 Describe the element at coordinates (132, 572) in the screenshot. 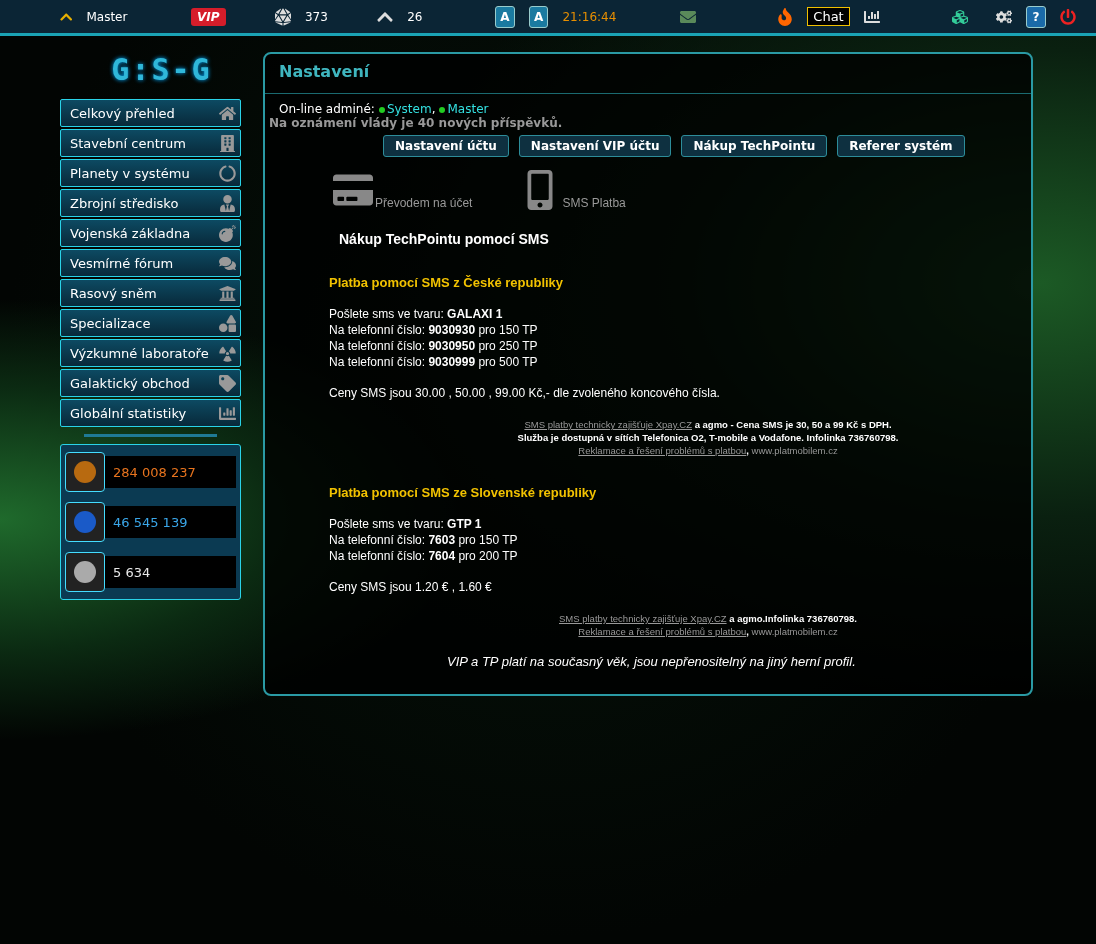

I see `resource-value: 5 634` at that location.